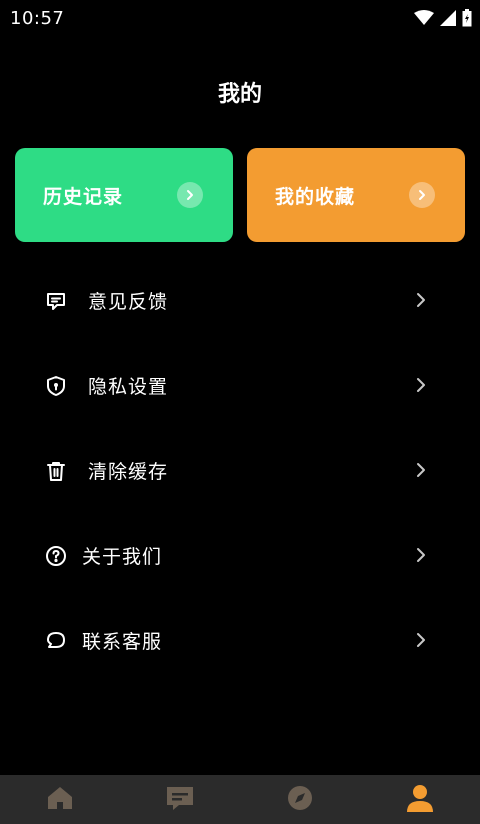 Image resolution: width=480 pixels, height=824 pixels. I want to click on favorites-card-label: 我的收藏, so click(315, 196).